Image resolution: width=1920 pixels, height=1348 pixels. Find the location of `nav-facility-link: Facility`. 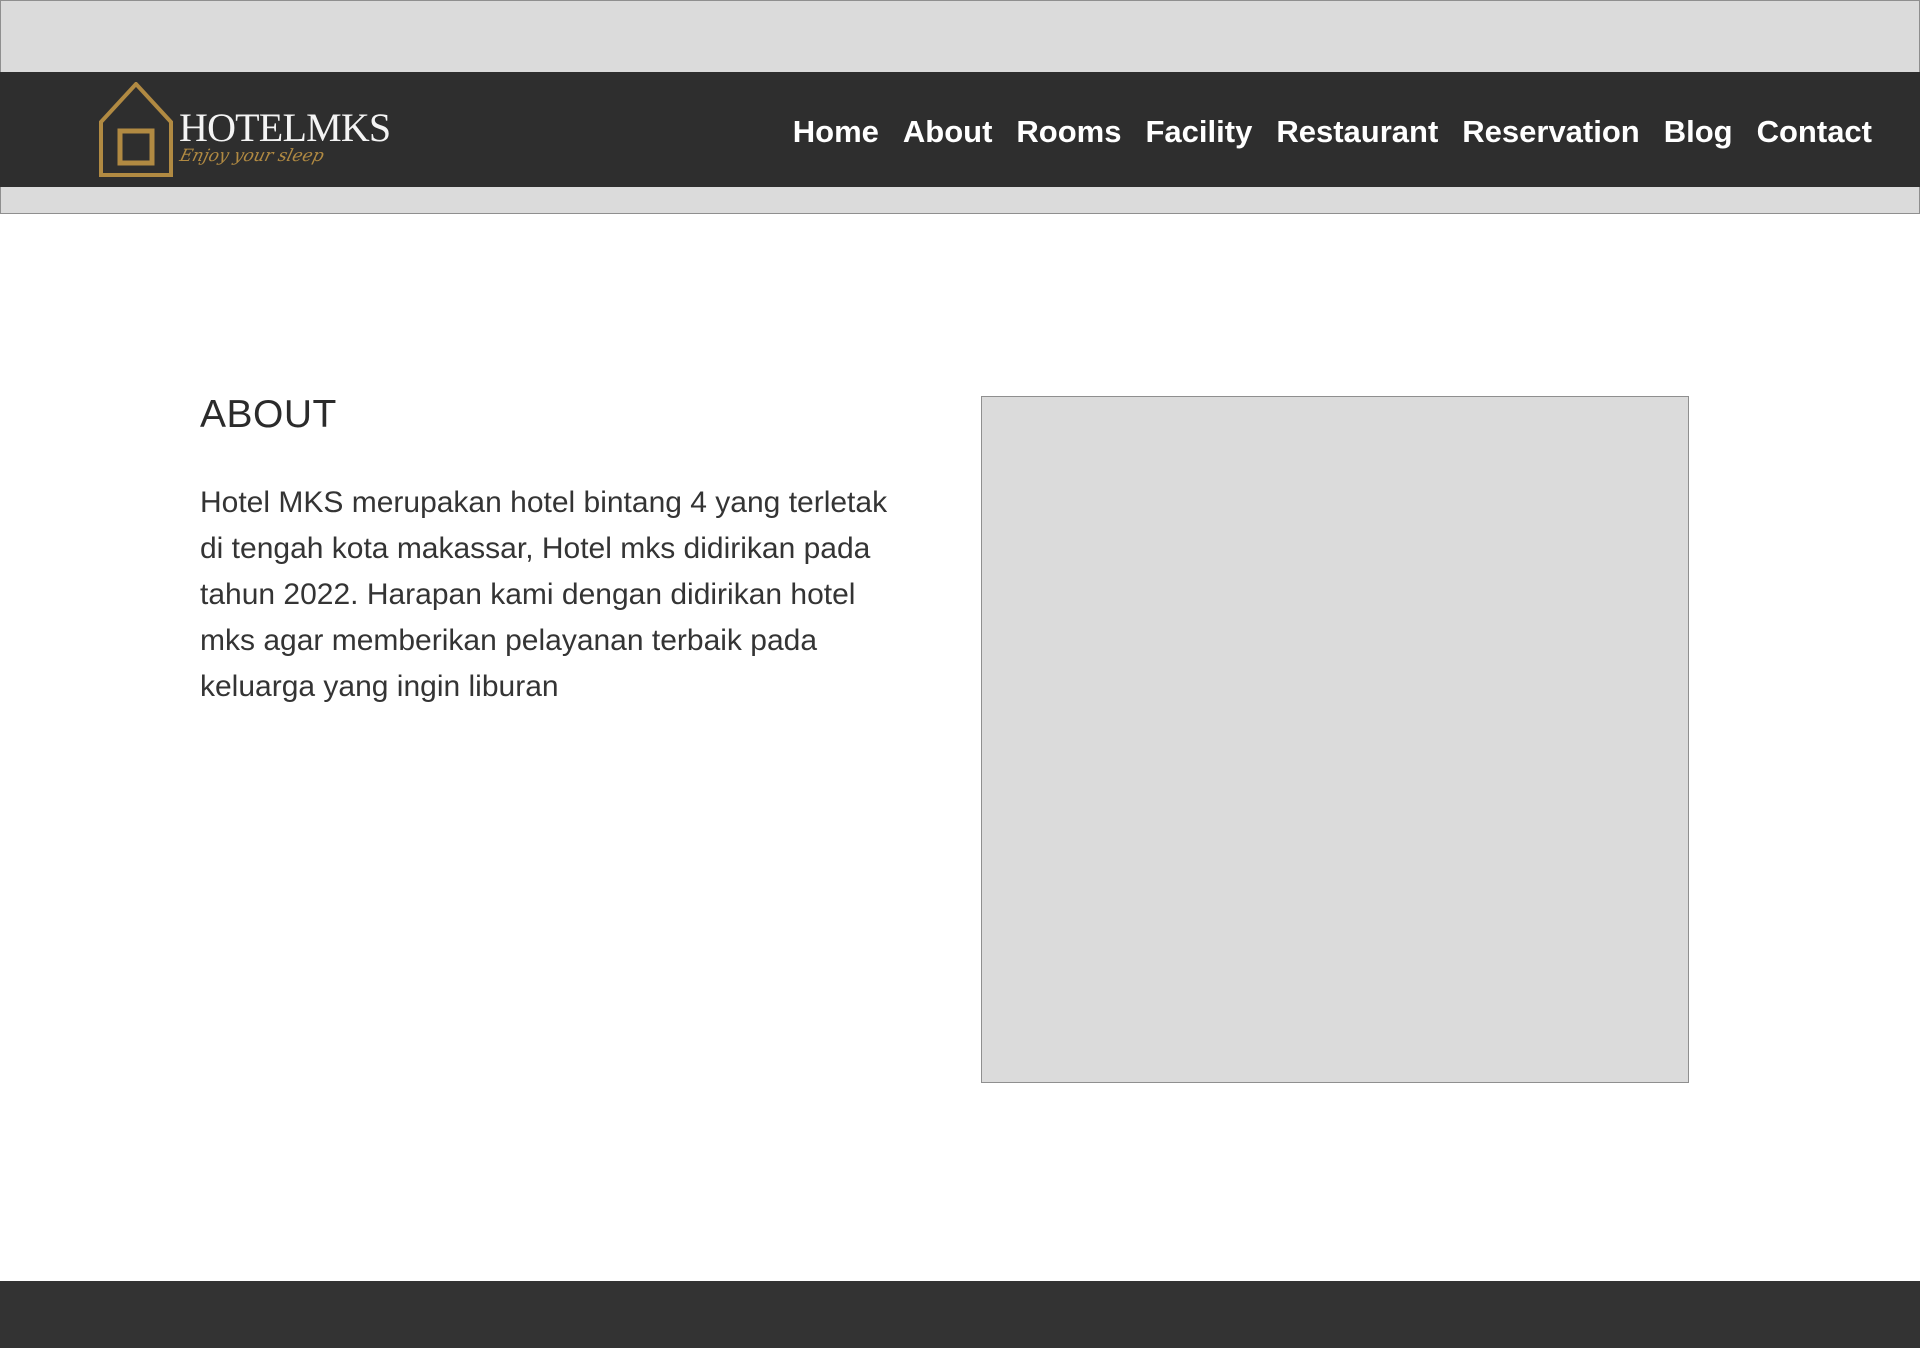

nav-facility-link: Facility is located at coordinates (1199, 131).